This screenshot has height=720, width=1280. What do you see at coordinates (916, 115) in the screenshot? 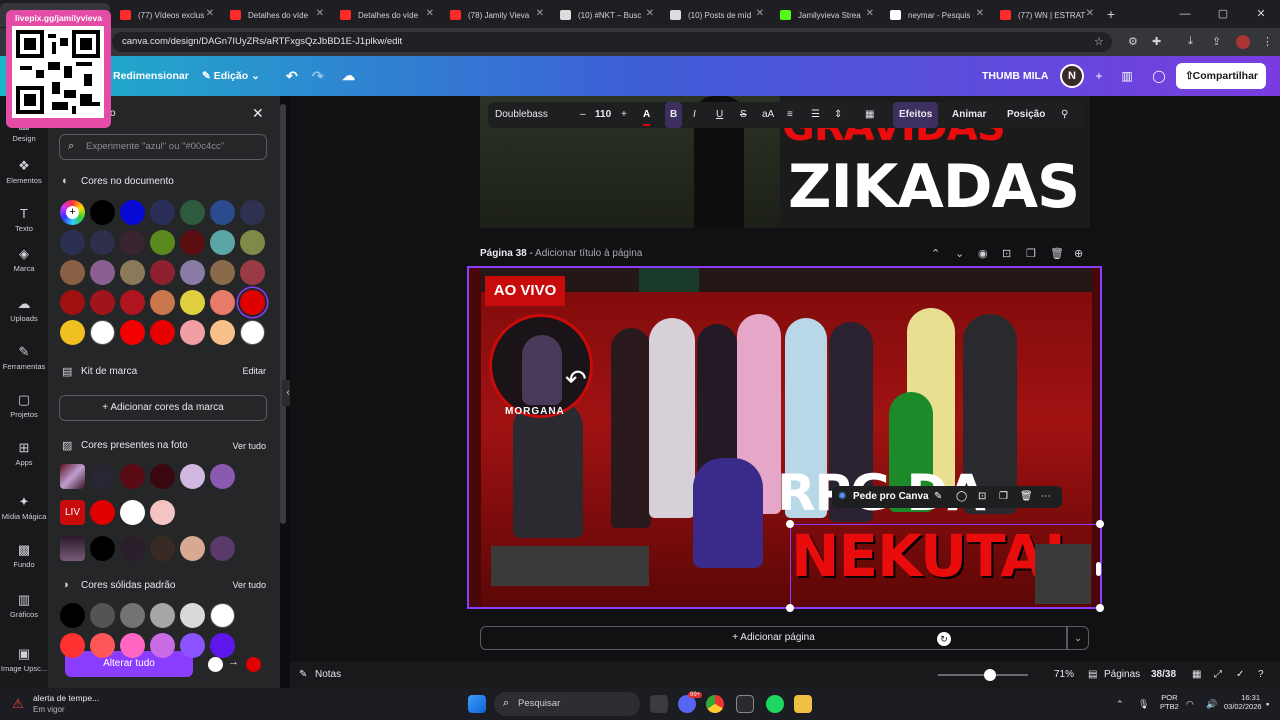
I see `effects-button: Efeitos` at bounding box center [916, 115].